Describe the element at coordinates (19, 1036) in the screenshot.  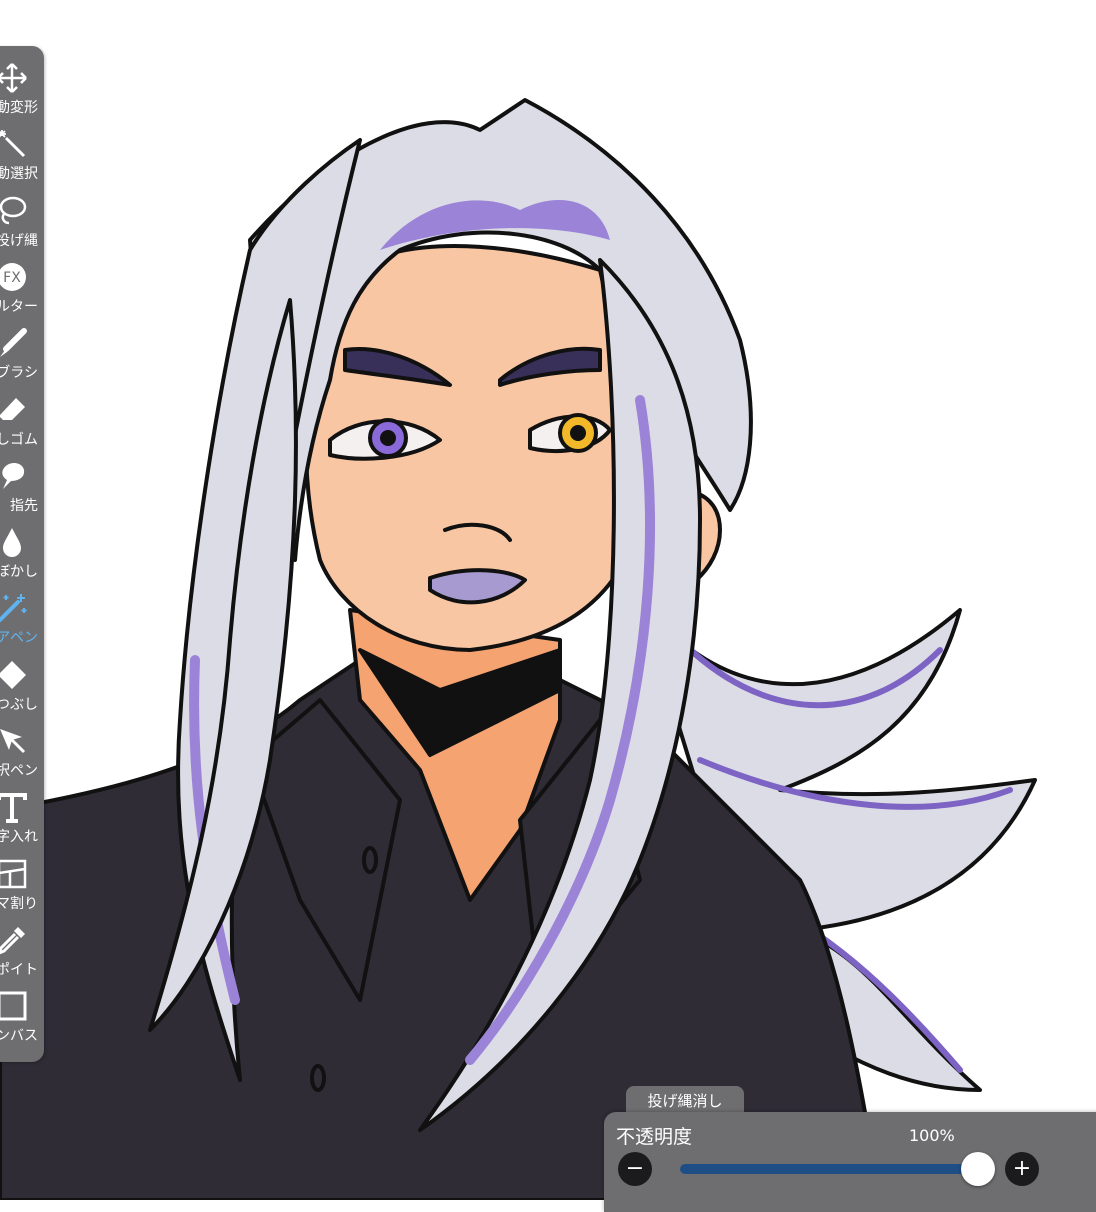
I see `tool-label: キャンバス` at that location.